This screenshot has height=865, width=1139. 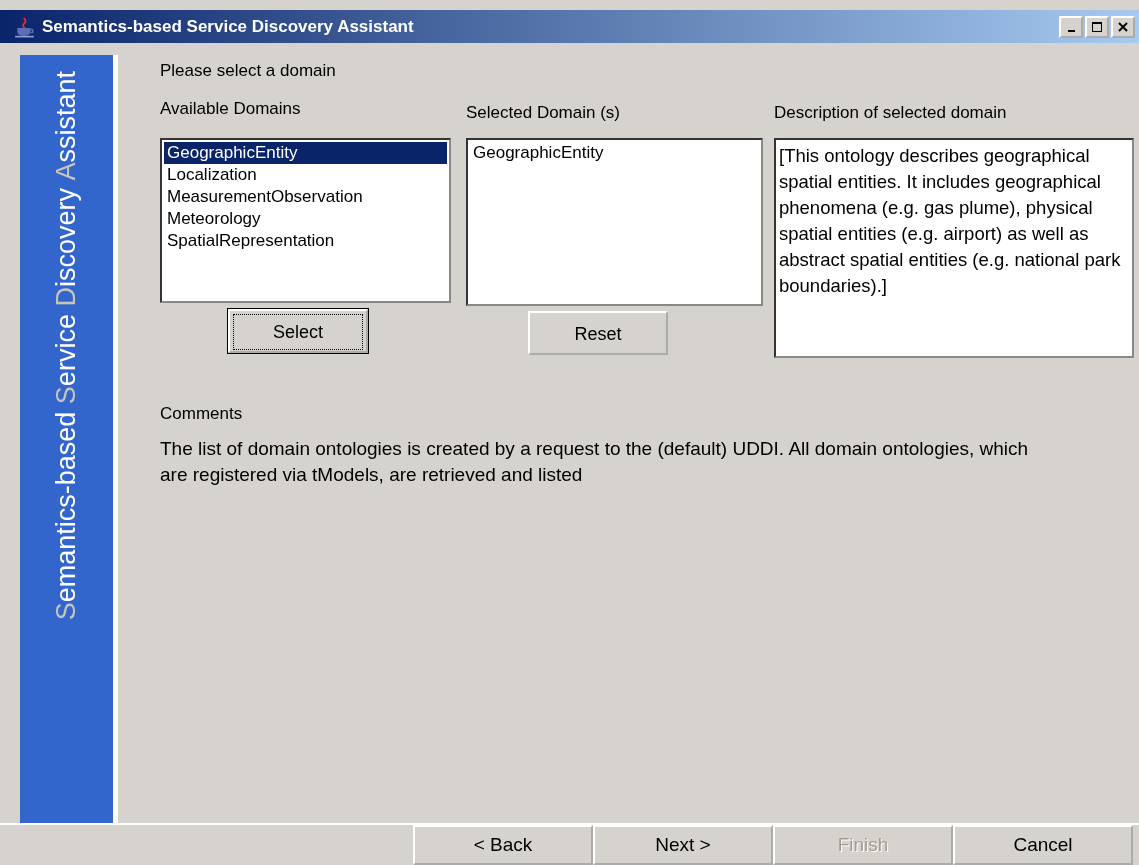 I want to click on select-button: Select, so click(x=298, y=331).